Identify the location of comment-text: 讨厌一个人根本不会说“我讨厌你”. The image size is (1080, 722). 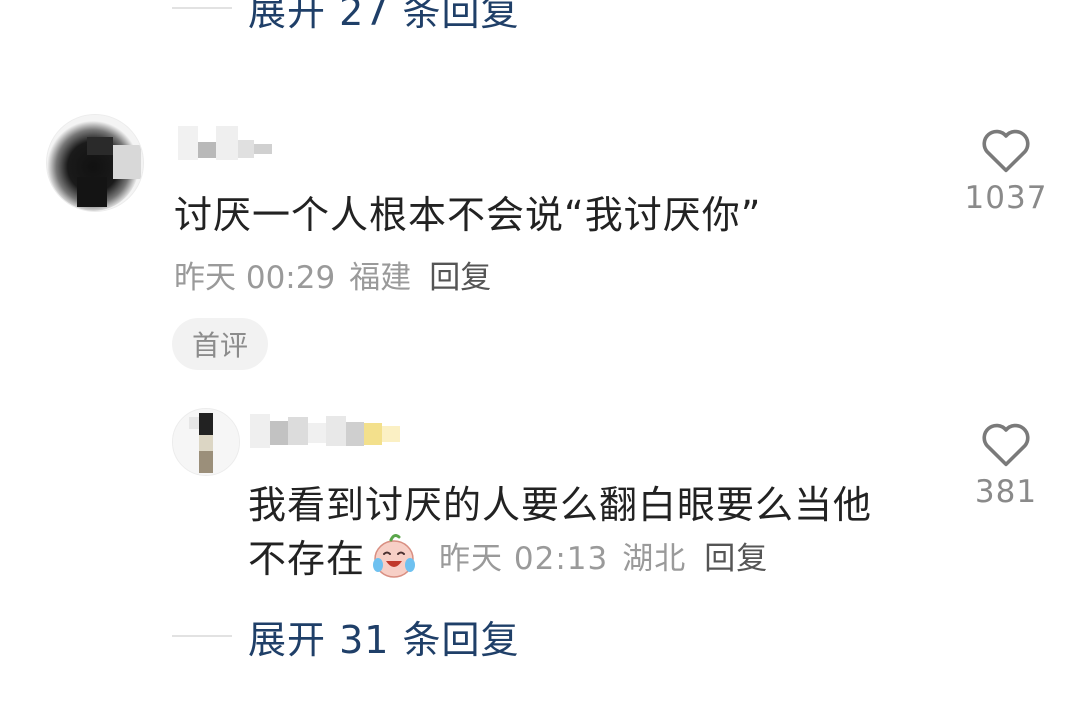
(468, 215).